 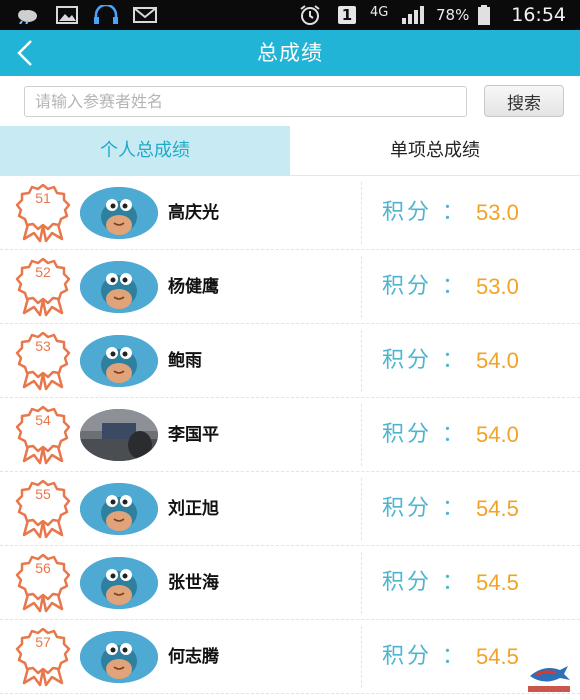 What do you see at coordinates (145, 151) in the screenshot?
I see `tab-personal-total: 个人总成绩` at bounding box center [145, 151].